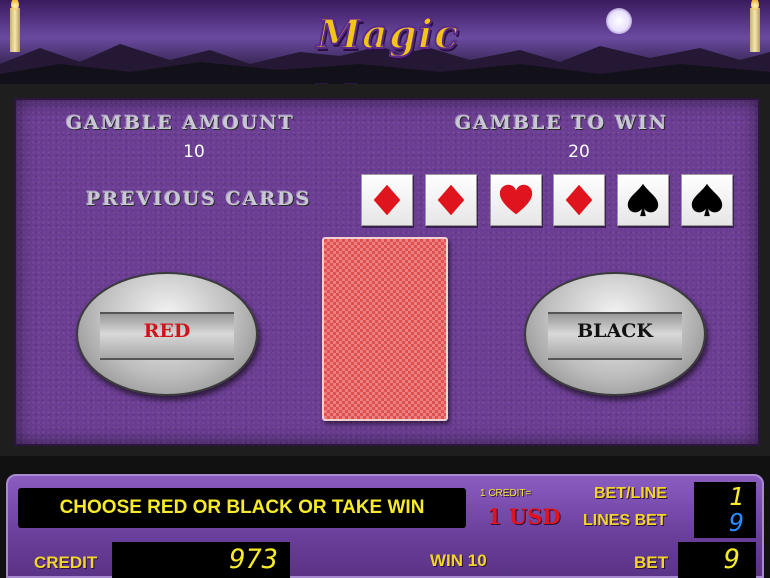 The width and height of the screenshot is (770, 578). What do you see at coordinates (242, 508) in the screenshot?
I see `status-message: CHOOSE RED OR BLACK OR TAKE WIN` at bounding box center [242, 508].